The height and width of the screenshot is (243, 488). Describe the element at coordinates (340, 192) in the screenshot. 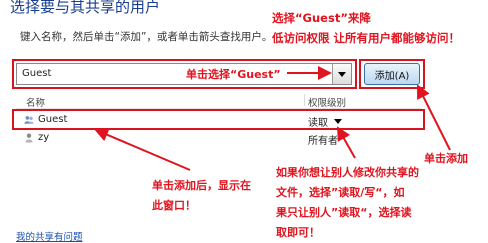

I see `annotation-right-line2: 文件，选择”读取/写“，如` at that location.